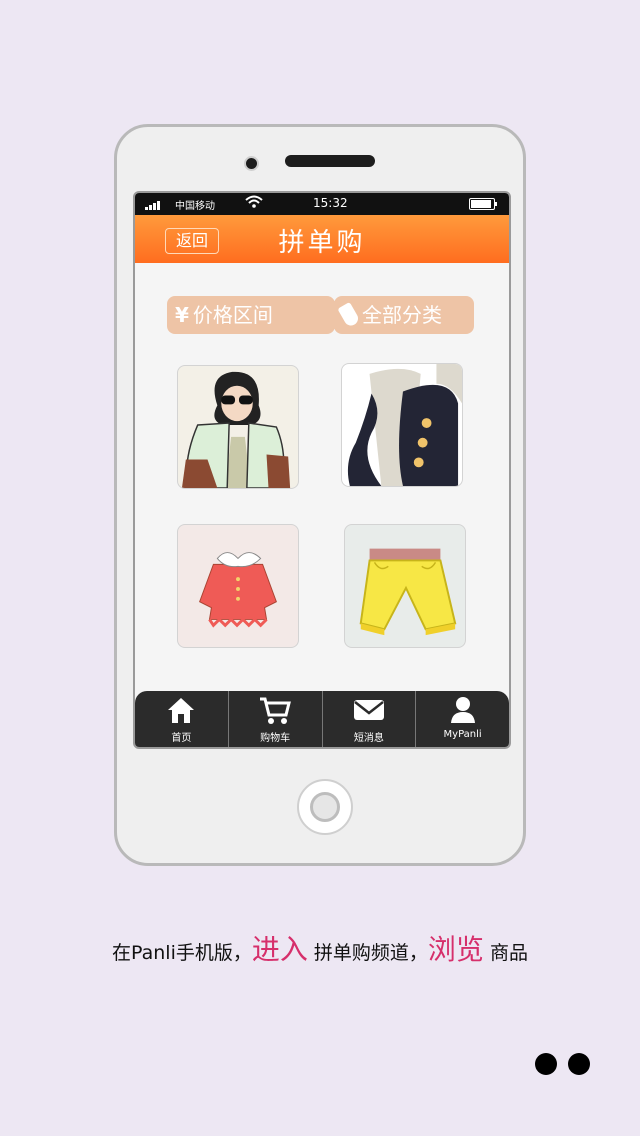 Image resolution: width=640 pixels, height=1136 pixels. I want to click on speaker, so click(330, 161).